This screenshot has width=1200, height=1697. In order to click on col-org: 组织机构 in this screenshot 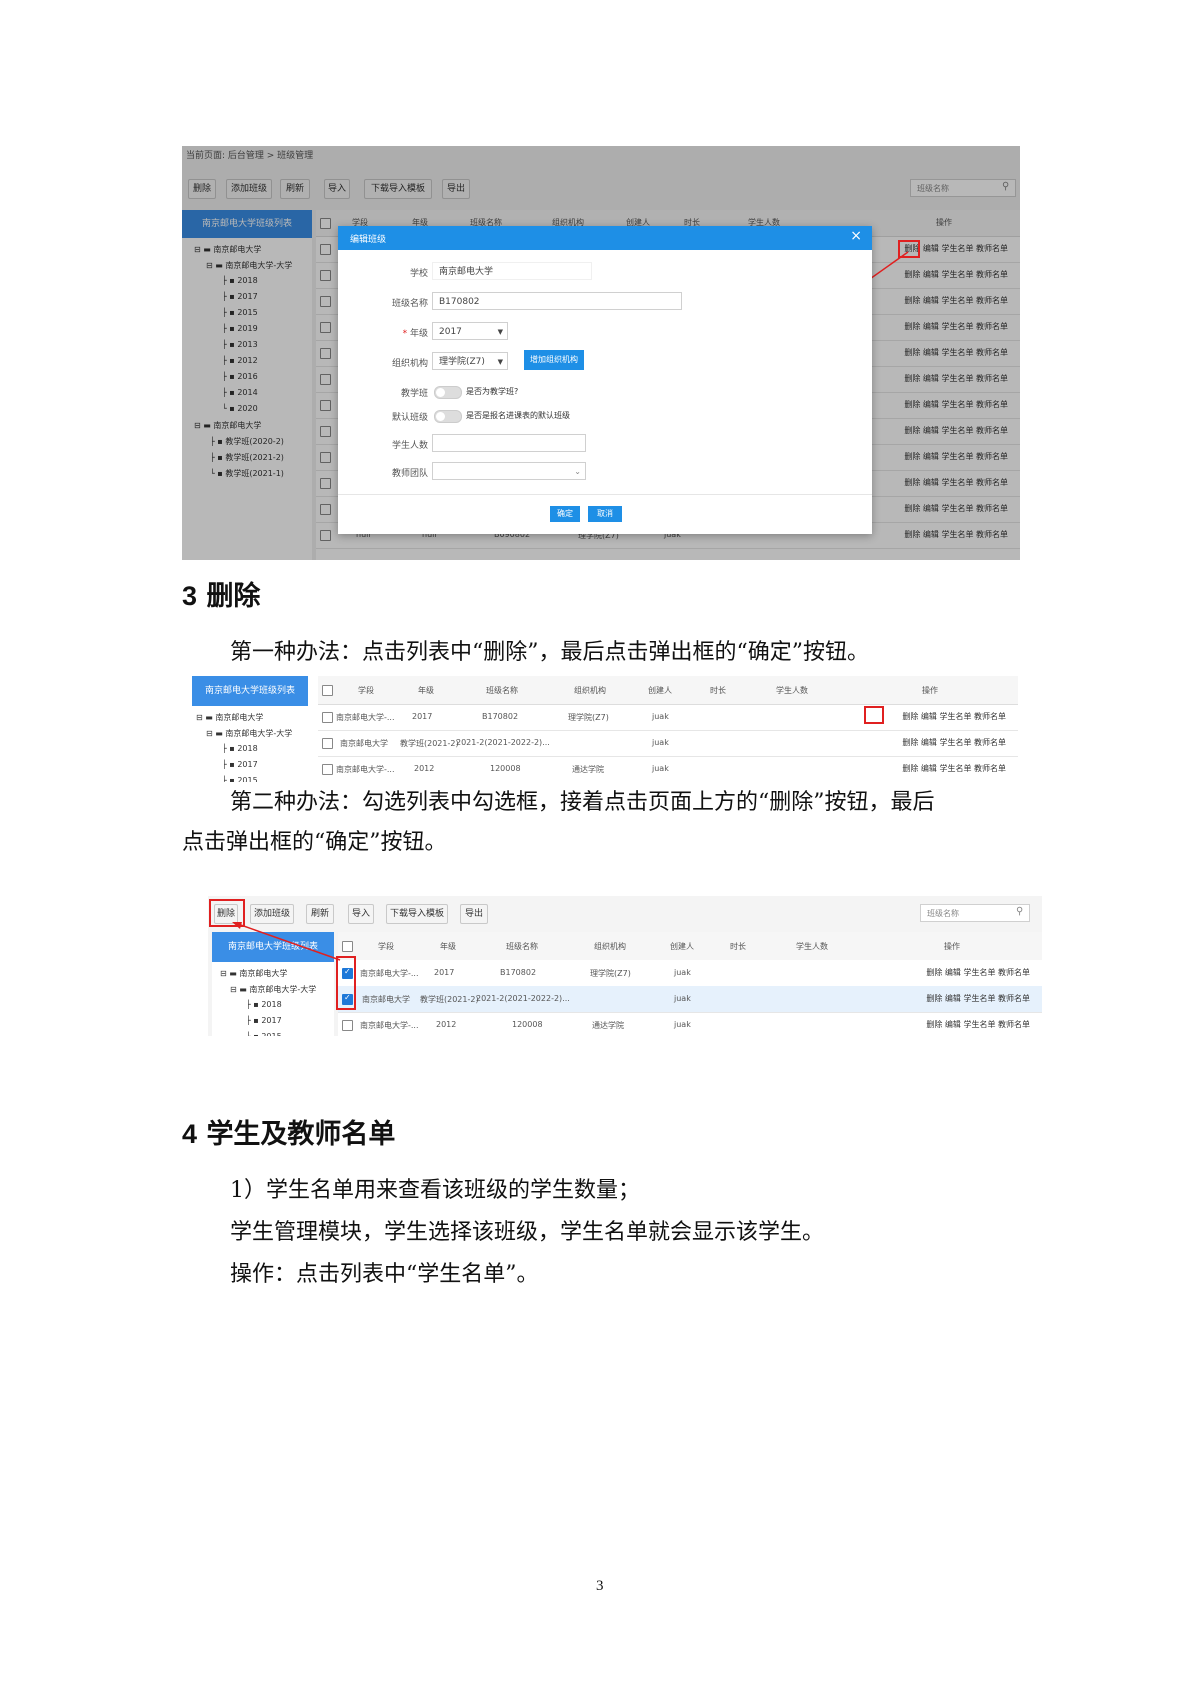, I will do `click(590, 690)`.